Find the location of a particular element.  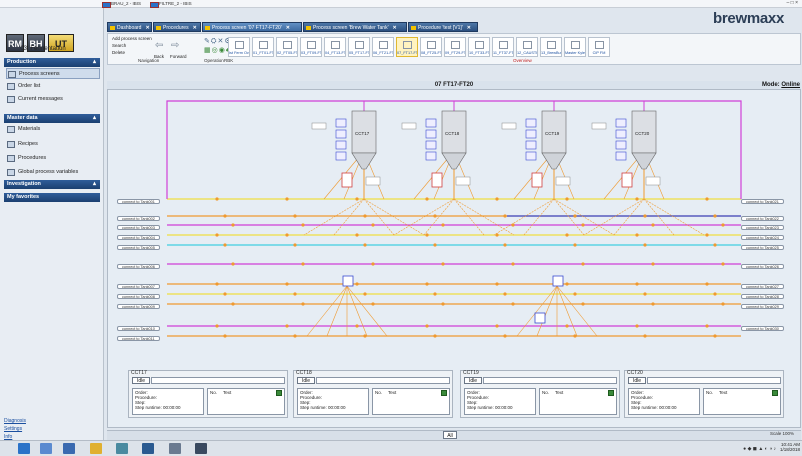

nav-procedures: Procedures is located at coordinates (53, 158).